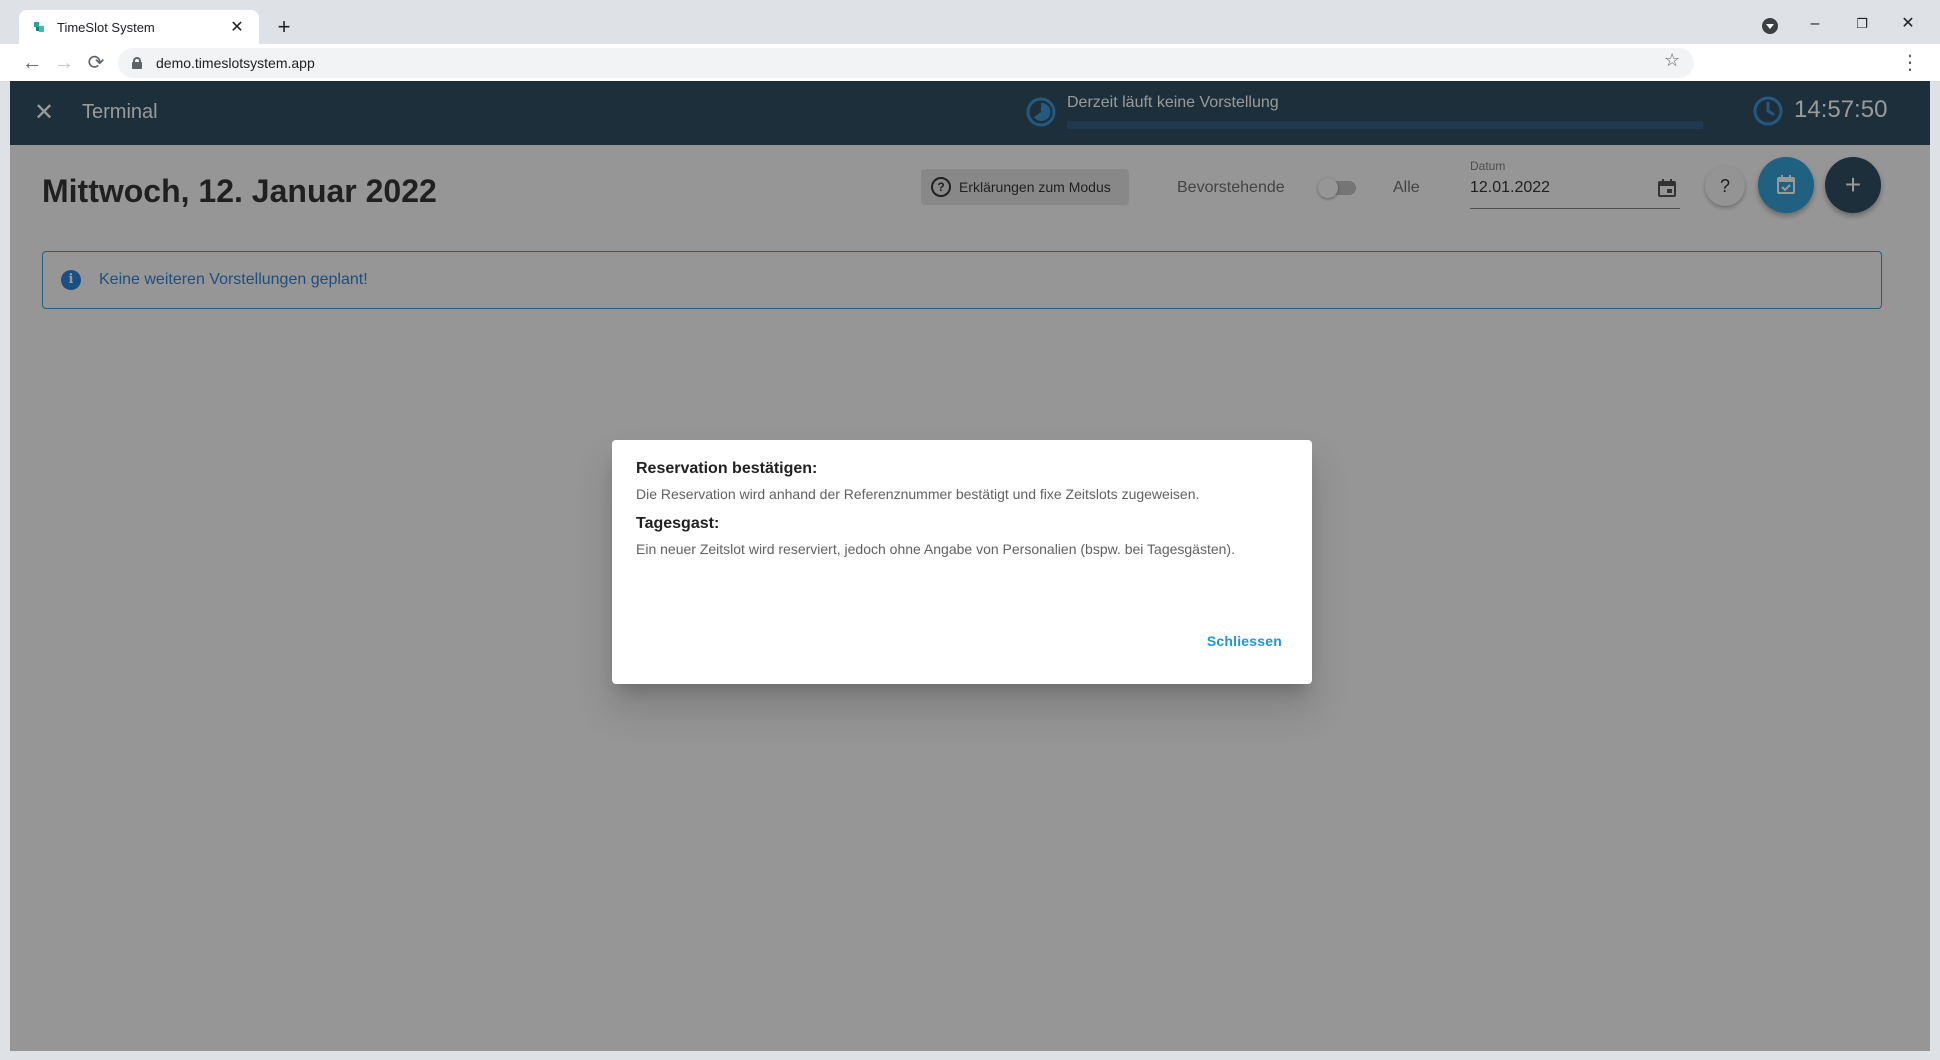 The image size is (1940, 1060). Describe the element at coordinates (106, 27) in the screenshot. I see `tab-title: TimeSlot System` at that location.